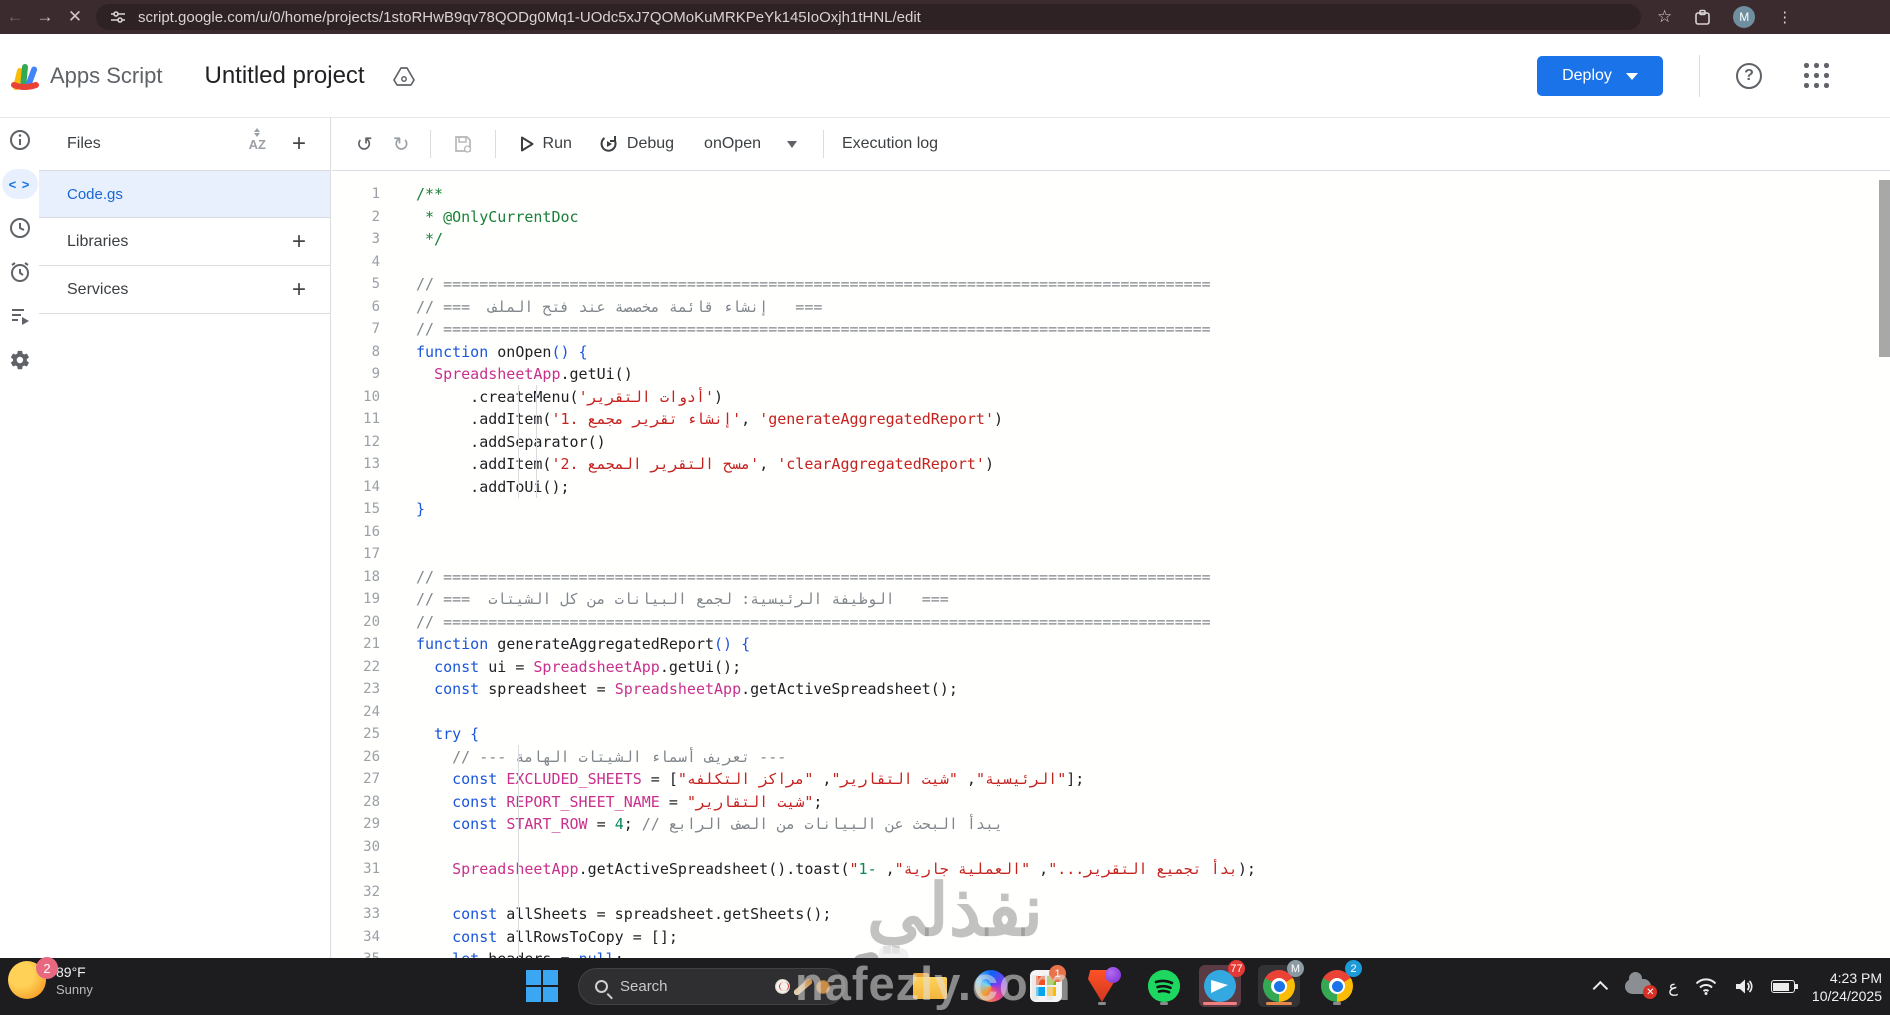 The height and width of the screenshot is (1015, 1890). I want to click on editor-icon: < >, so click(19, 184).